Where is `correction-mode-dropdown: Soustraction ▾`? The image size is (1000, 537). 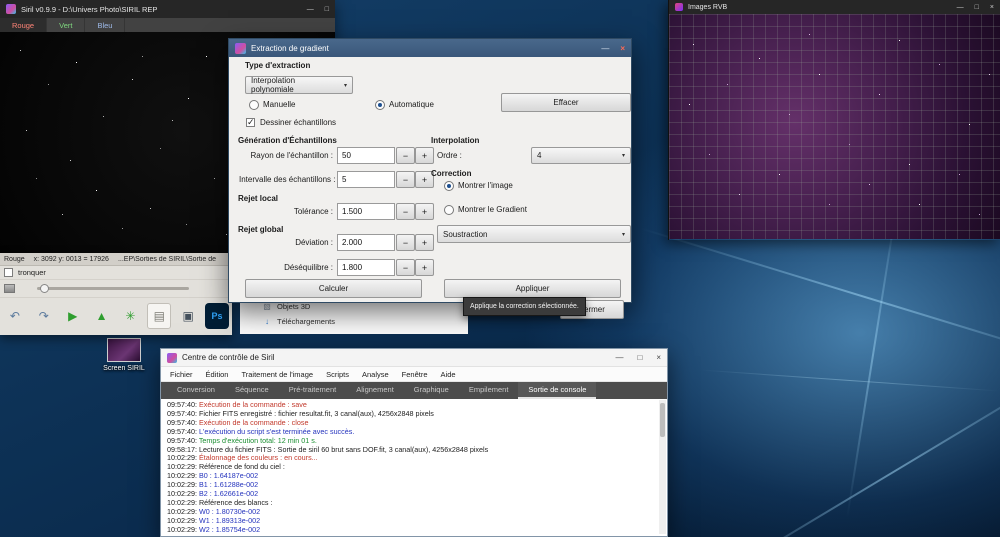 correction-mode-dropdown: Soustraction ▾ is located at coordinates (534, 234).